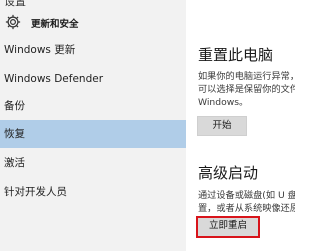 This screenshot has height=251, width=320. Describe the element at coordinates (14, 163) in the screenshot. I see `sidebar-item-label: 激活` at that location.